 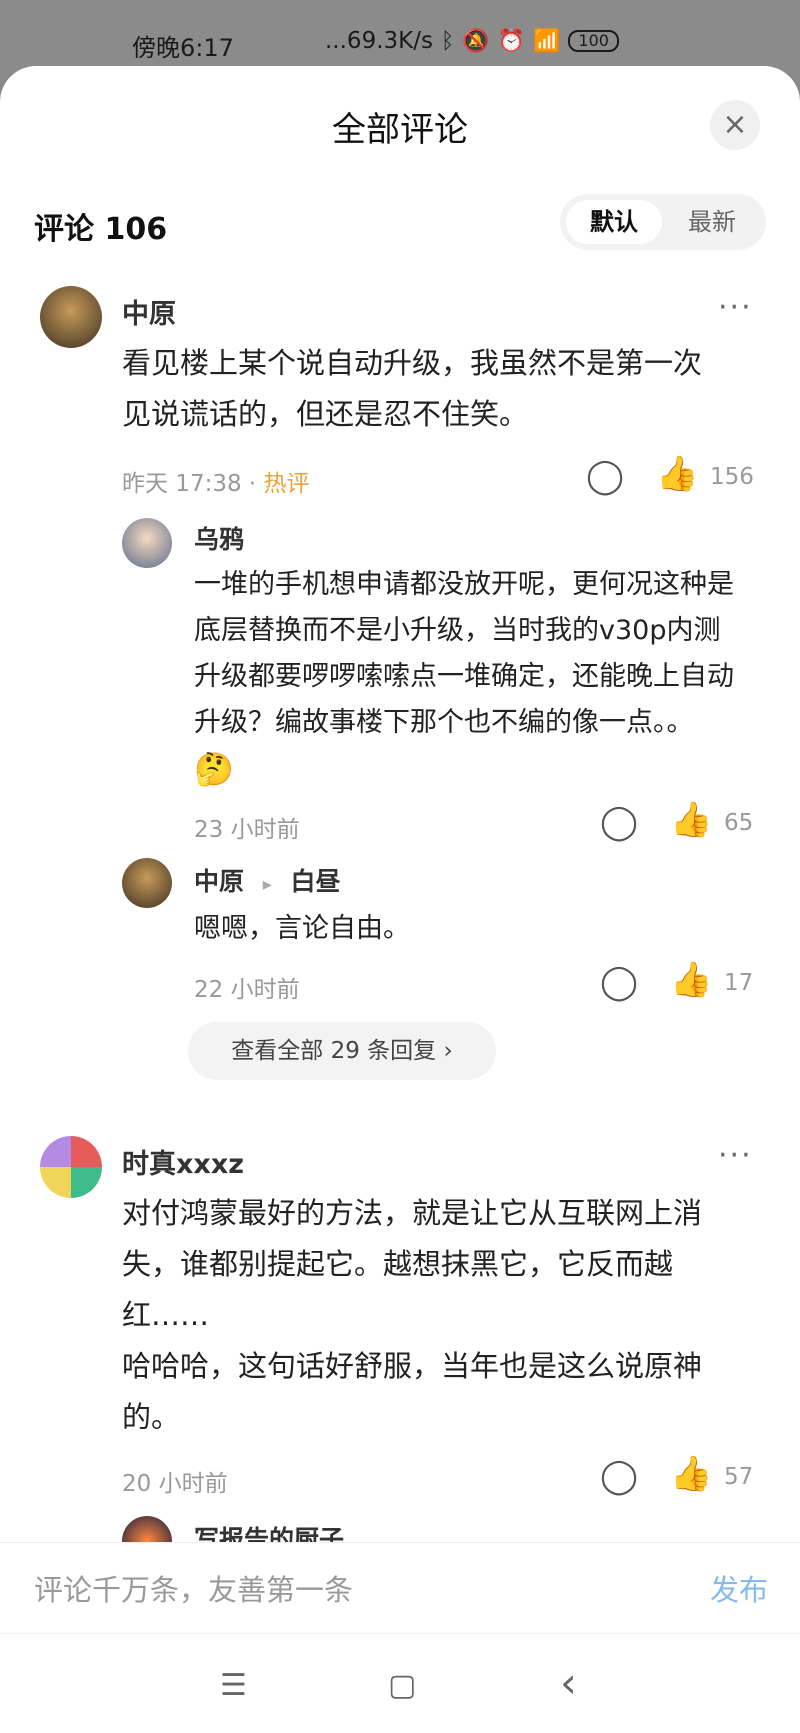 What do you see at coordinates (183, 1161) in the screenshot?
I see `comment-author: 时真xxxz` at bounding box center [183, 1161].